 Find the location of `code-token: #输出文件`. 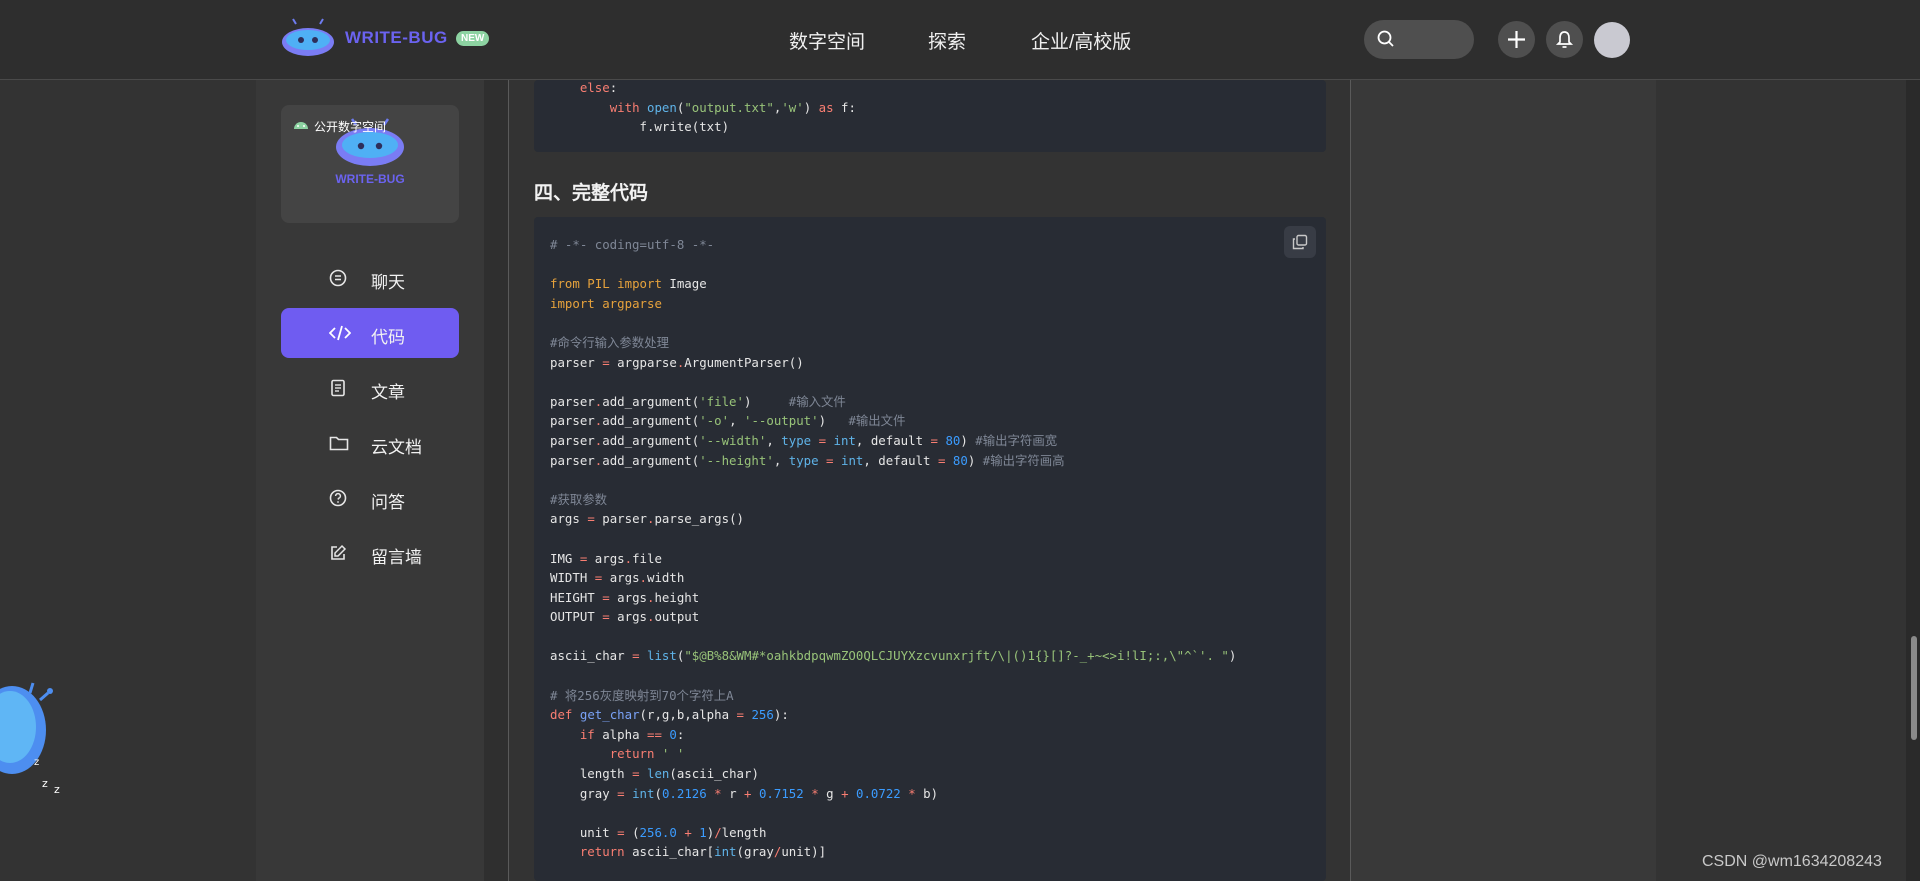

code-token: #输出文件 is located at coordinates (877, 421).